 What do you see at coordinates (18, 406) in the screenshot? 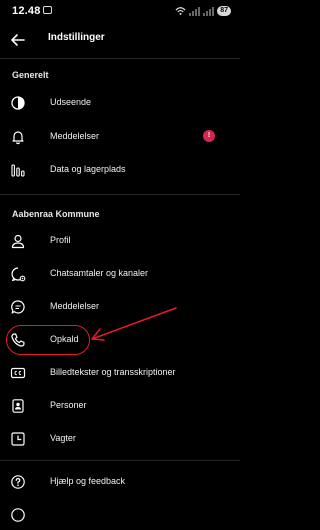
I see `contacts-icon` at bounding box center [18, 406].